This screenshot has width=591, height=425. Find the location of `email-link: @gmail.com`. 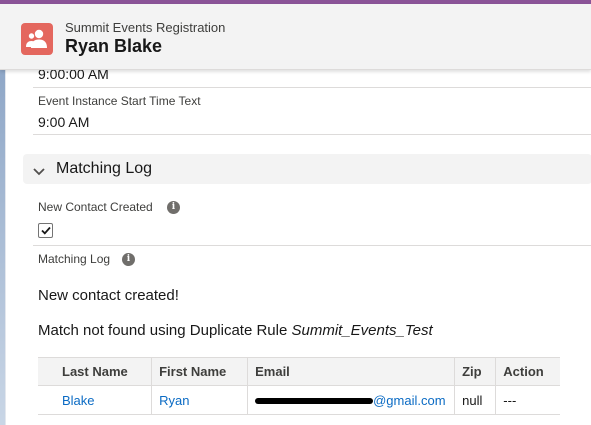

email-link: @gmail.com is located at coordinates (409, 400).